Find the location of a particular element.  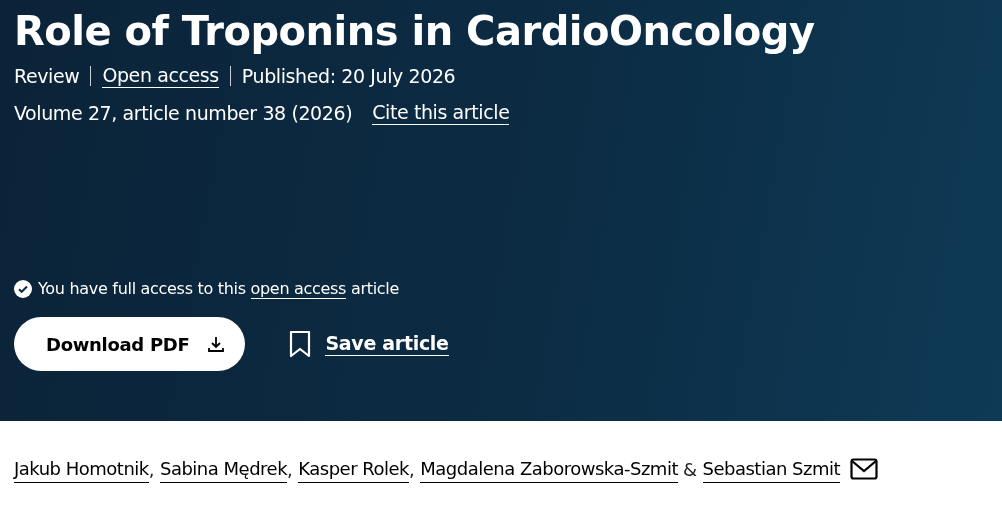

check-circle-icon is located at coordinates (23, 289).